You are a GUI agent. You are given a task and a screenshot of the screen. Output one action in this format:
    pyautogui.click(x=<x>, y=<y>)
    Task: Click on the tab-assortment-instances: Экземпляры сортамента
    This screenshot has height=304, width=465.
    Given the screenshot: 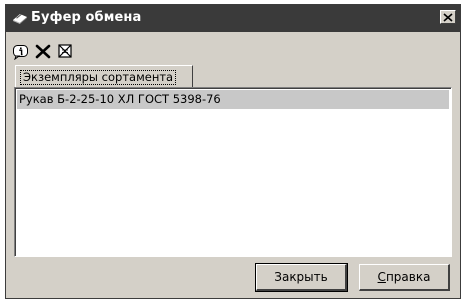 What is the action you would take?
    pyautogui.click(x=104, y=76)
    